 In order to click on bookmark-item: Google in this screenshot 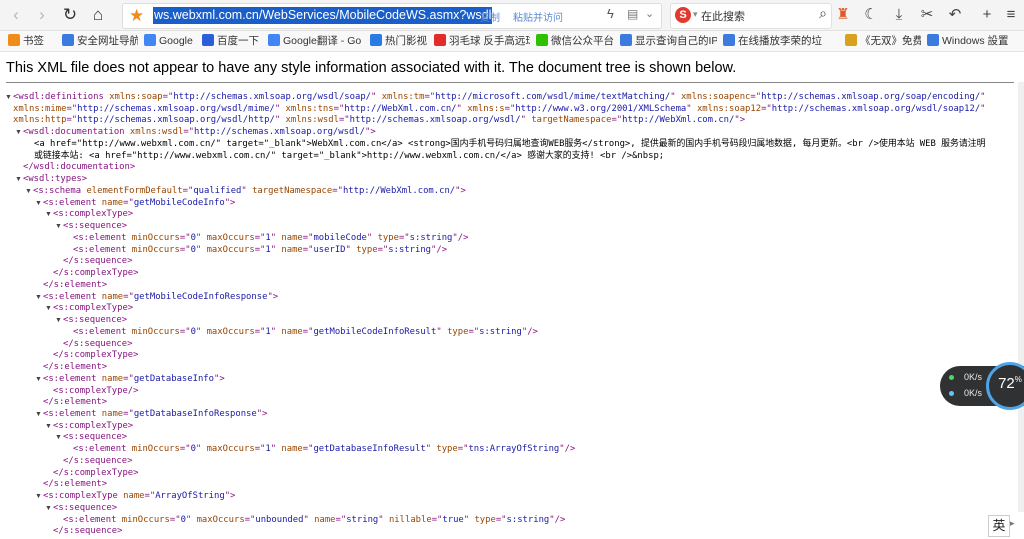, I will do `click(168, 41)`.